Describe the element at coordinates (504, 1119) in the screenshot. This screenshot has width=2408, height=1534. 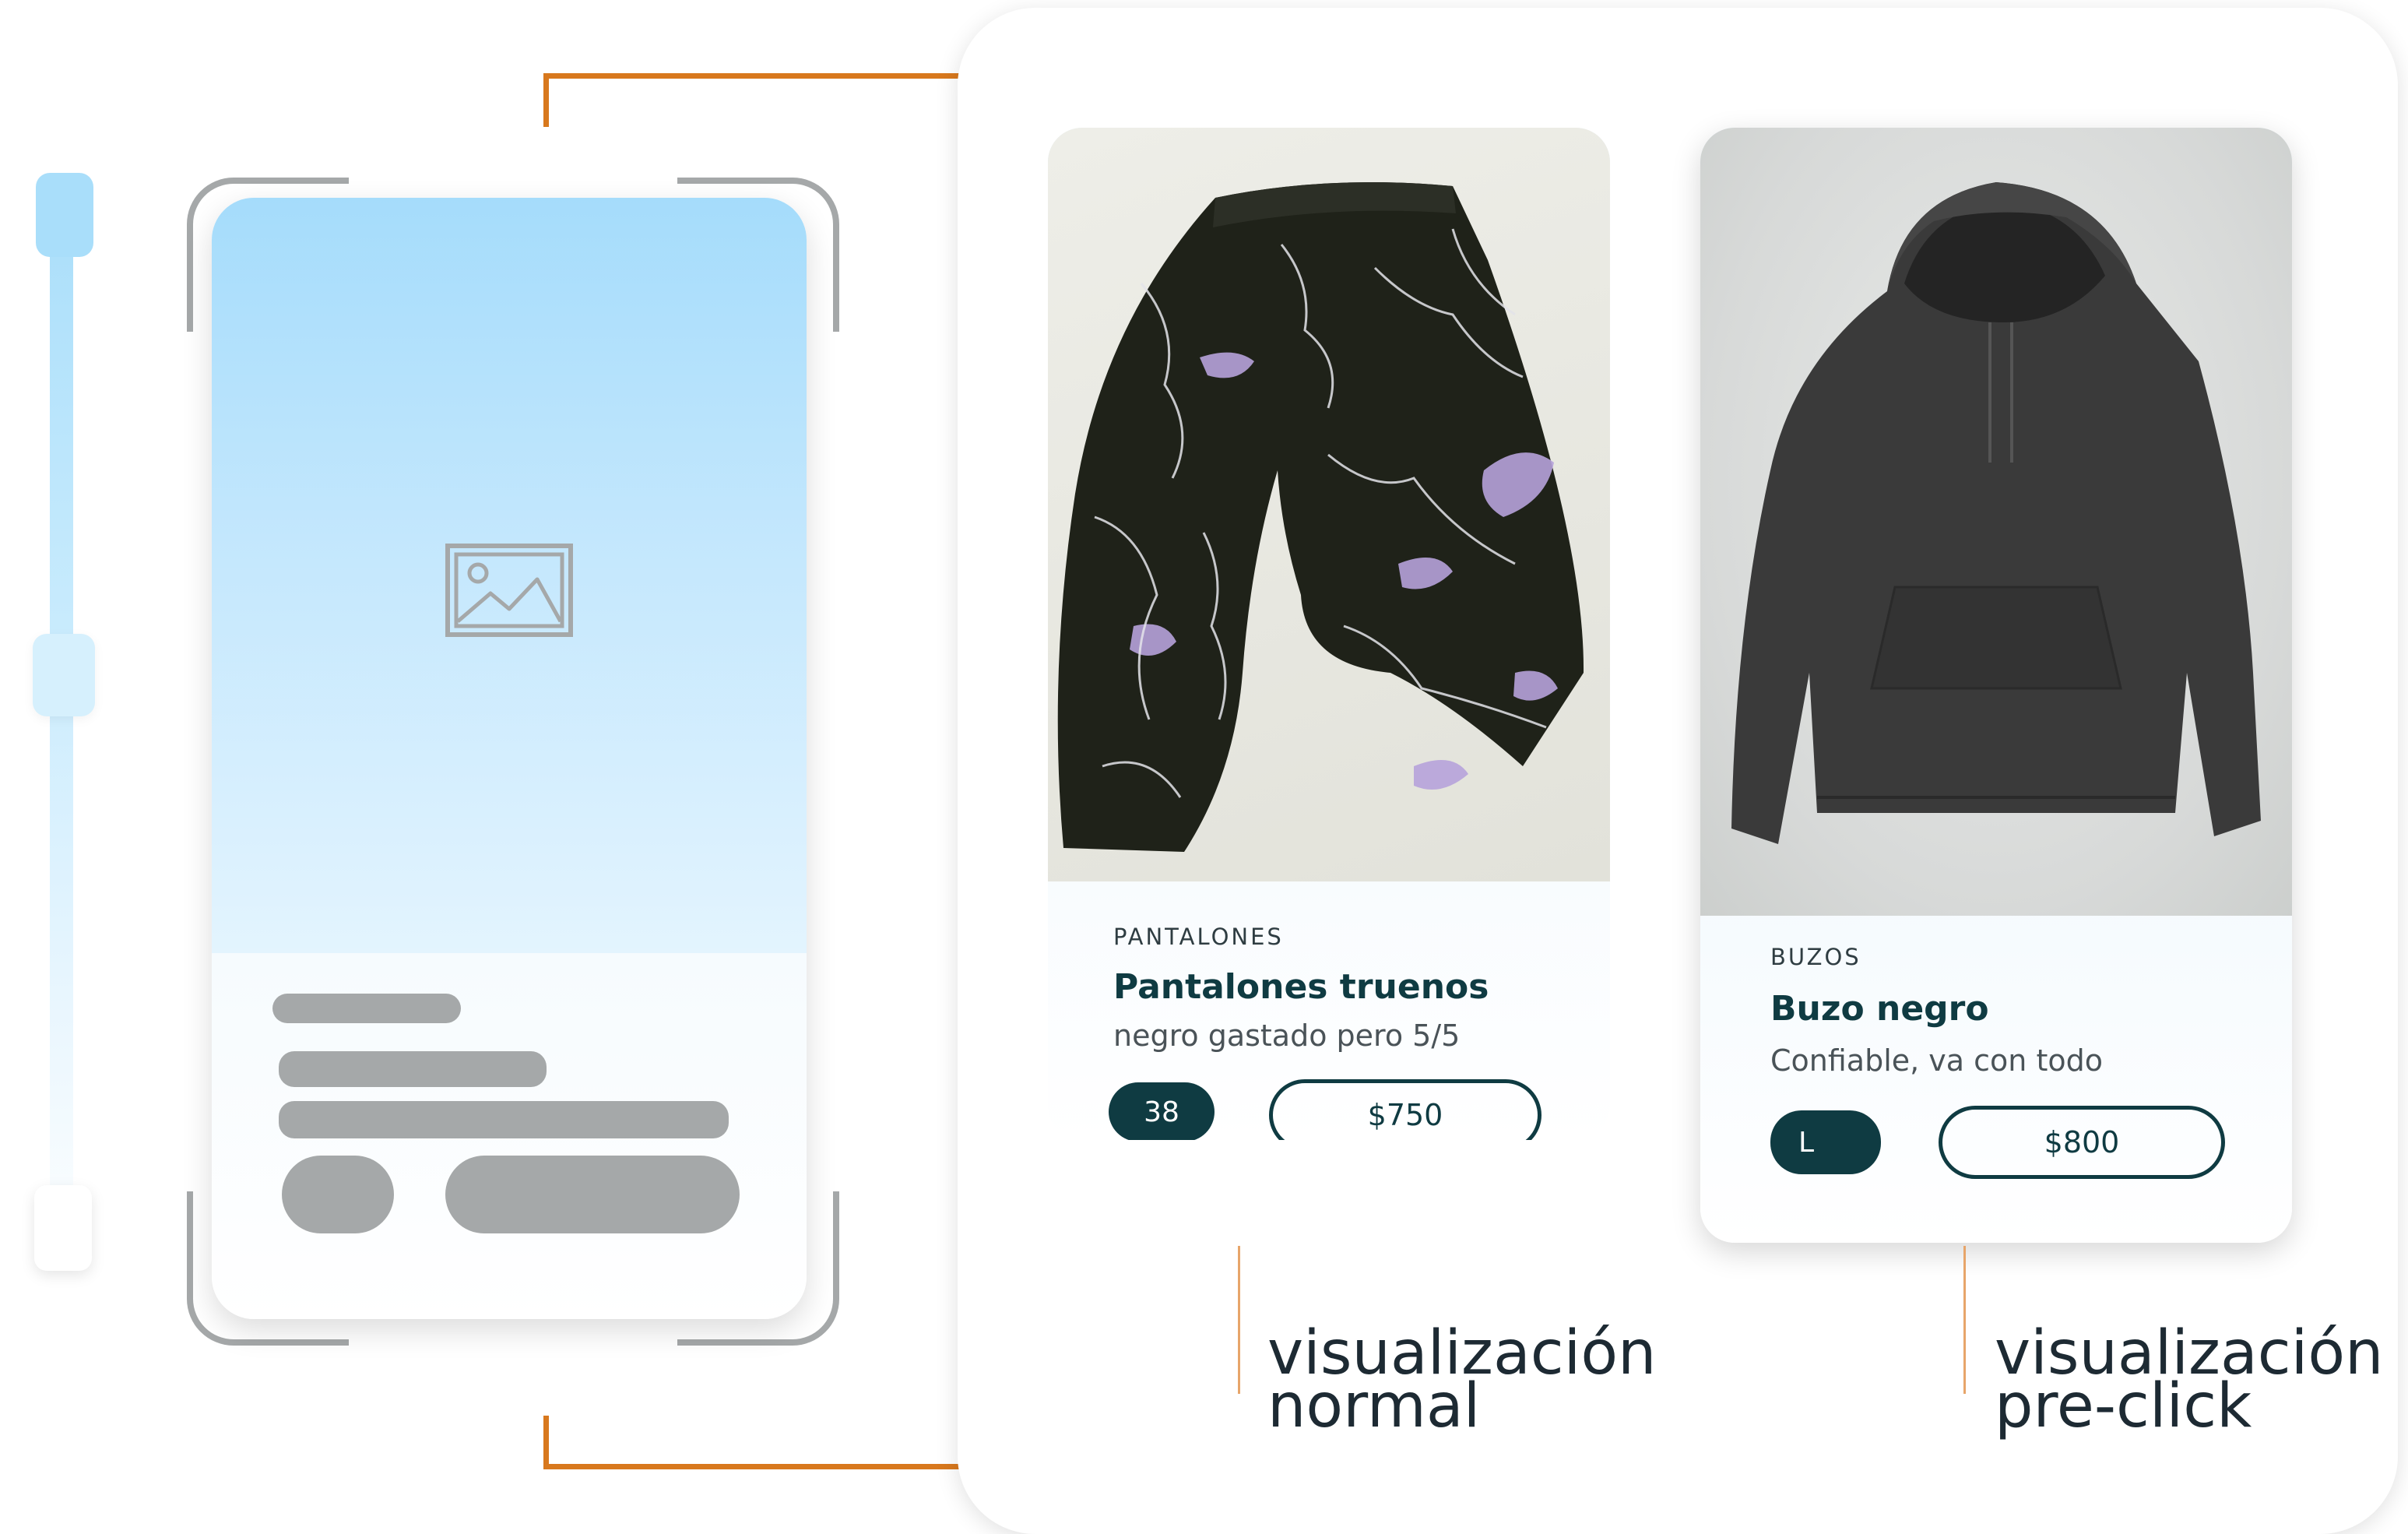
I see `skeleton-description-line` at that location.